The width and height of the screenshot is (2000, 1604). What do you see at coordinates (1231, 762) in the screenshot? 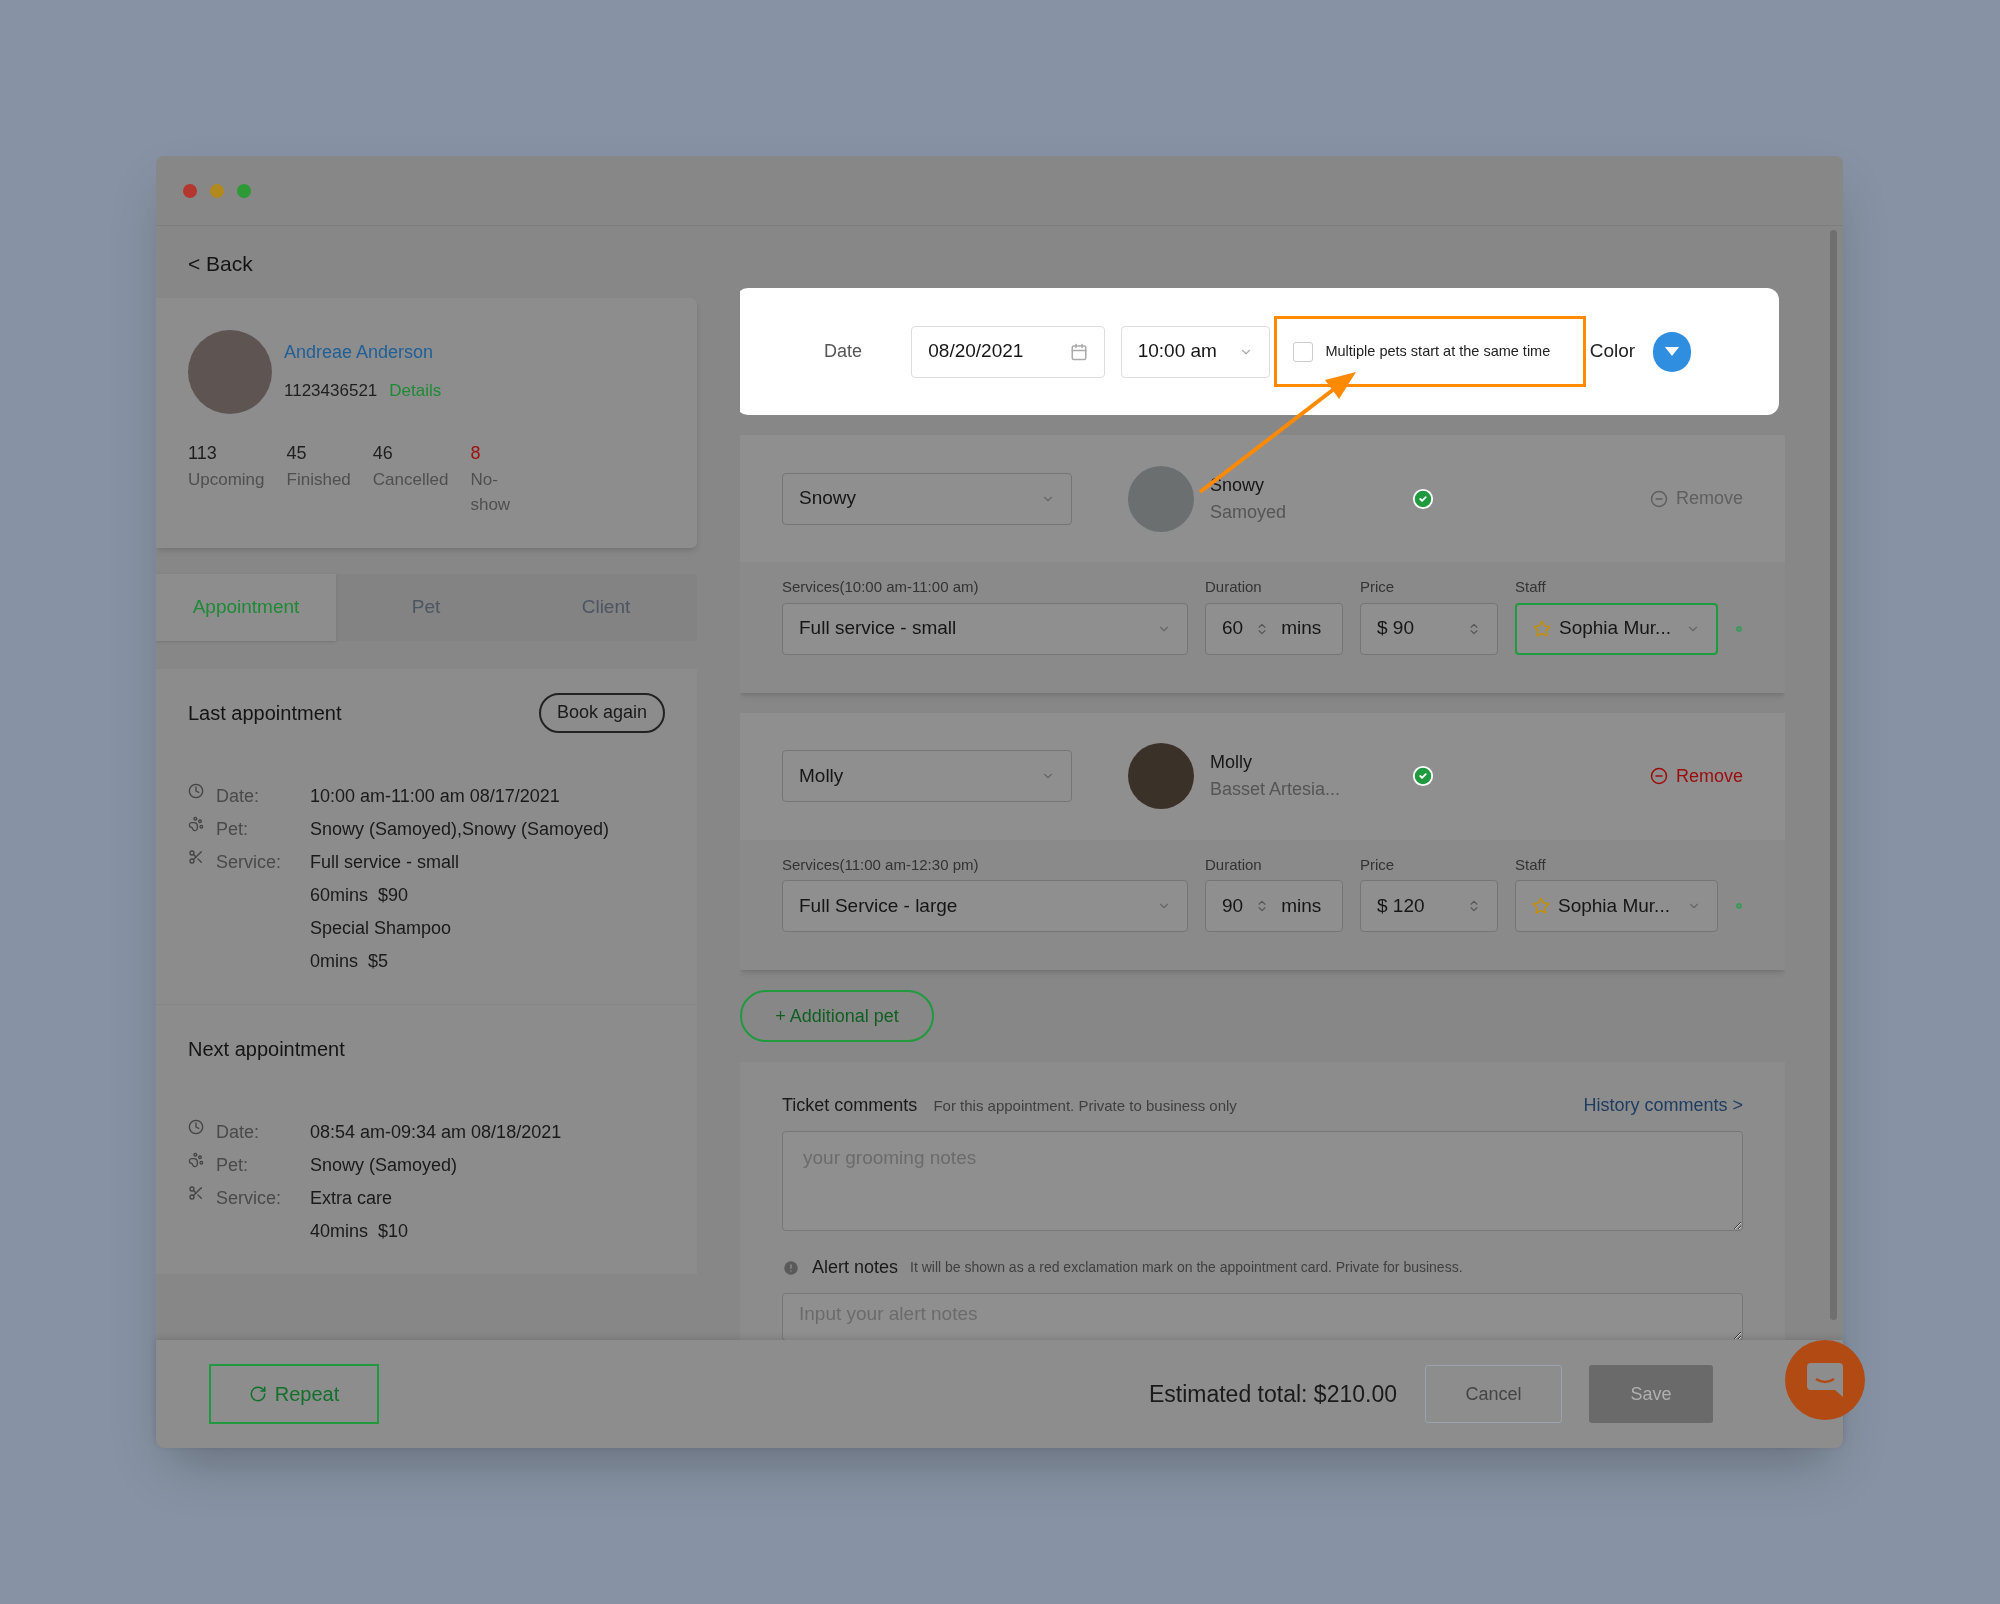
I see `pet-name: Molly` at bounding box center [1231, 762].